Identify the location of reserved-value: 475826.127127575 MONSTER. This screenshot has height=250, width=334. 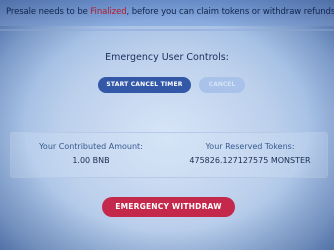
(250, 160).